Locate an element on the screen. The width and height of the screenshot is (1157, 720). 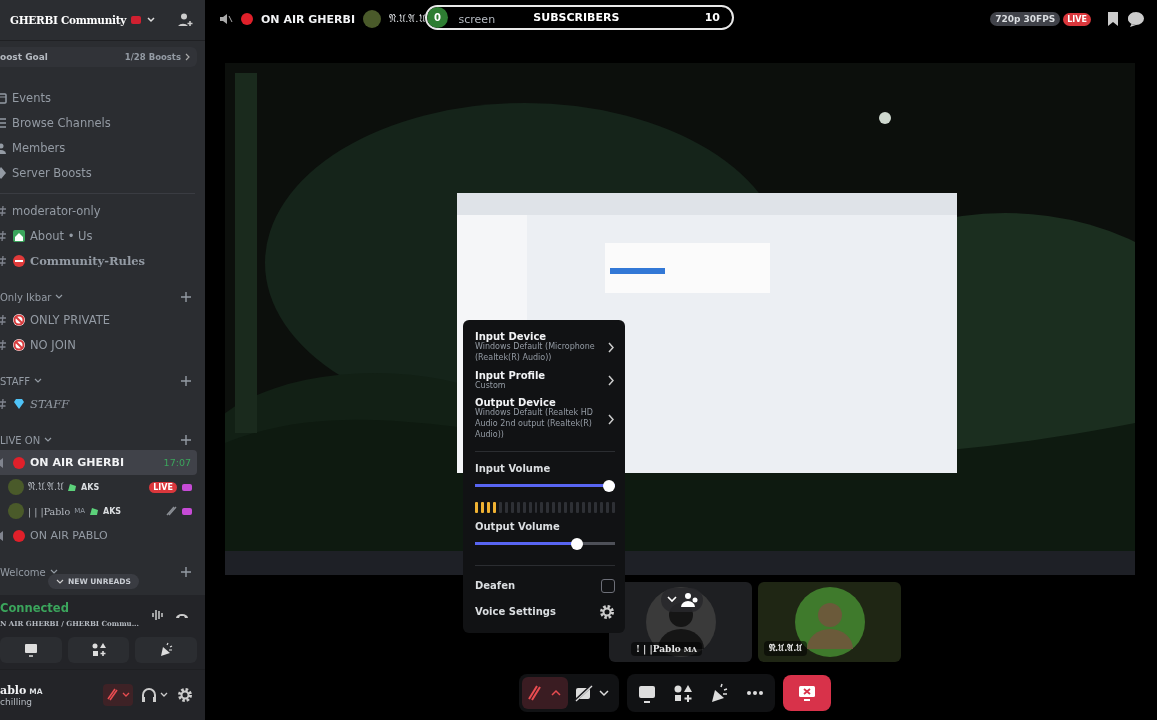
category-name: Welcome is located at coordinates (23, 572).